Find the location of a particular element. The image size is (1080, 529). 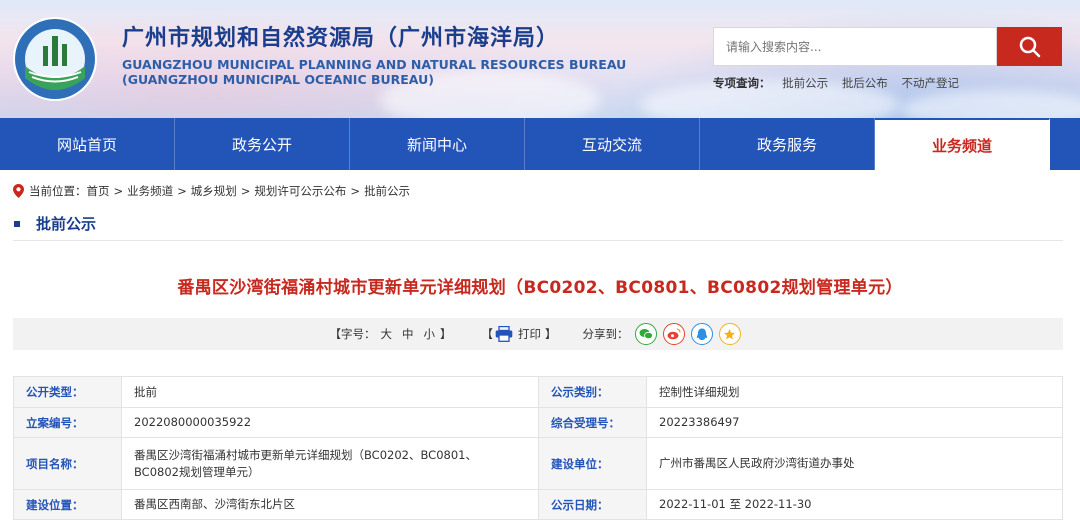

quick-link-pre-publicity: 批前公示 is located at coordinates (805, 83).